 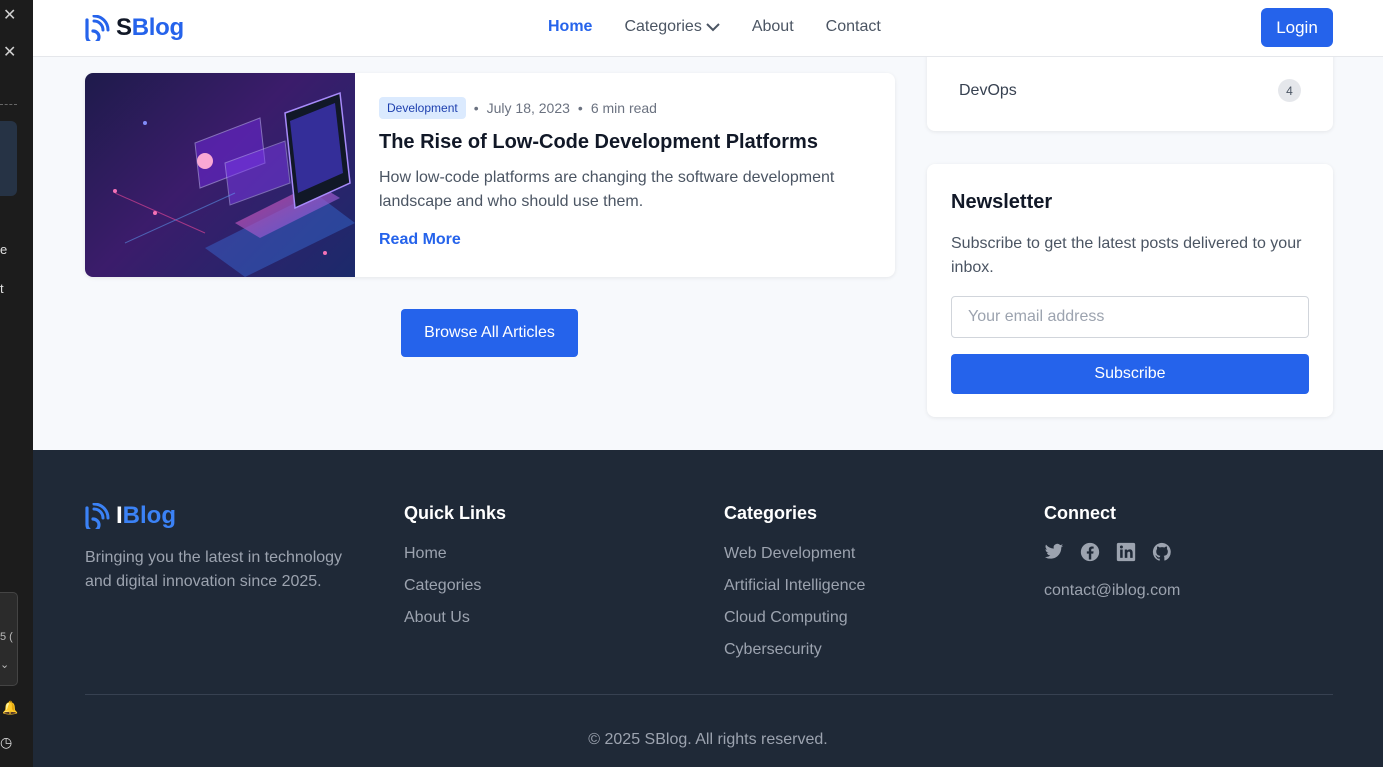 I want to click on side-panel-text: 5 (, so click(x=6, y=637).